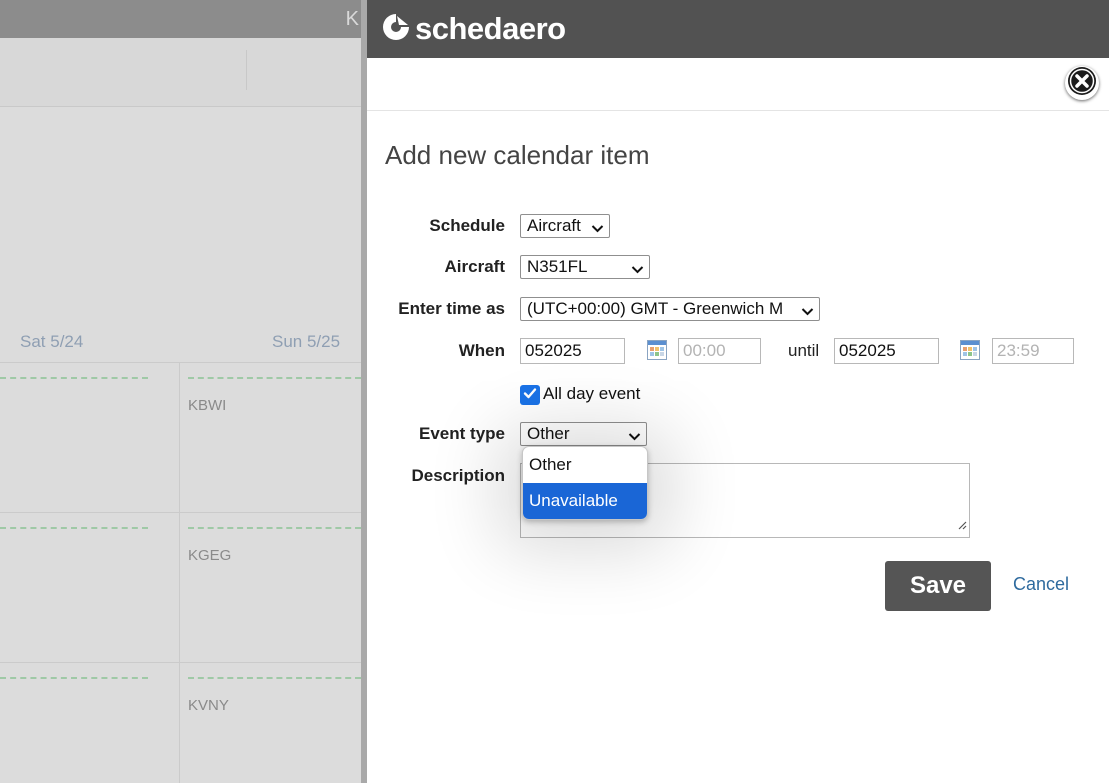 This screenshot has height=783, width=1109. I want to click on schedaero-logo: schedaero, so click(473, 29).